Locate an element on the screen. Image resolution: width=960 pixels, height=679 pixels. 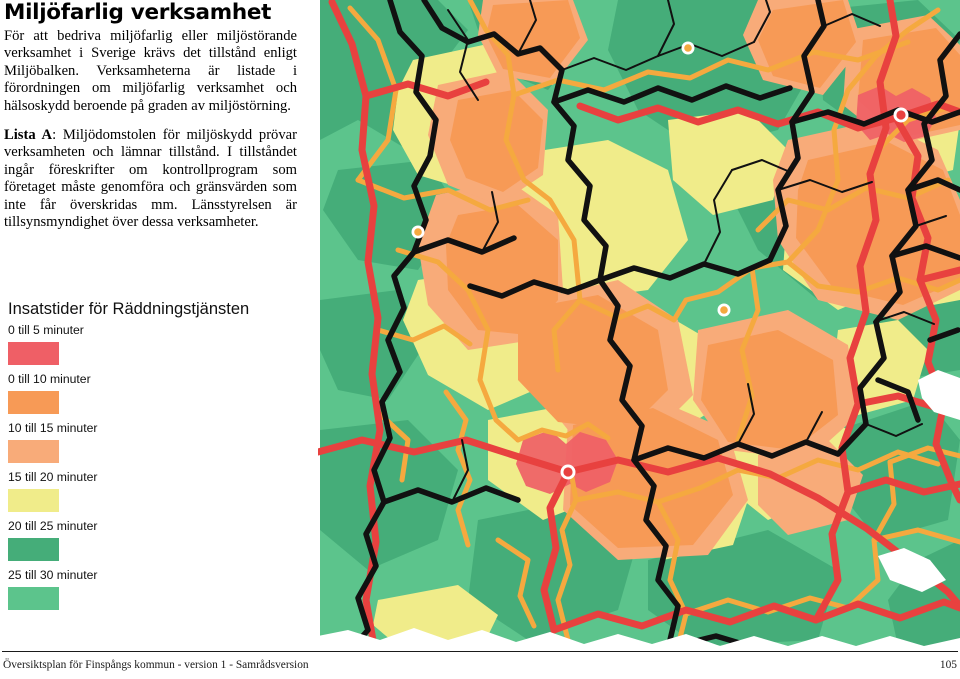
footer-divider is located at coordinates (480, 651).